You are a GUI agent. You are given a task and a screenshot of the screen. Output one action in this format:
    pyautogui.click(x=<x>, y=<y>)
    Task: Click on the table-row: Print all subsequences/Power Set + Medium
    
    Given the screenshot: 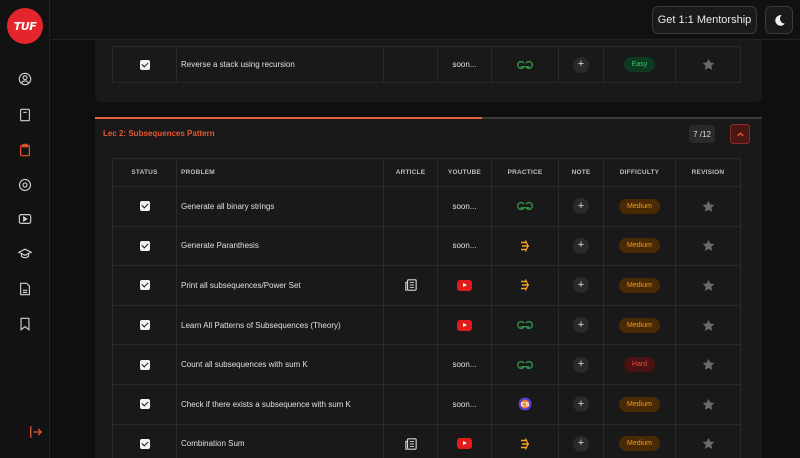 What is the action you would take?
    pyautogui.click(x=426, y=285)
    